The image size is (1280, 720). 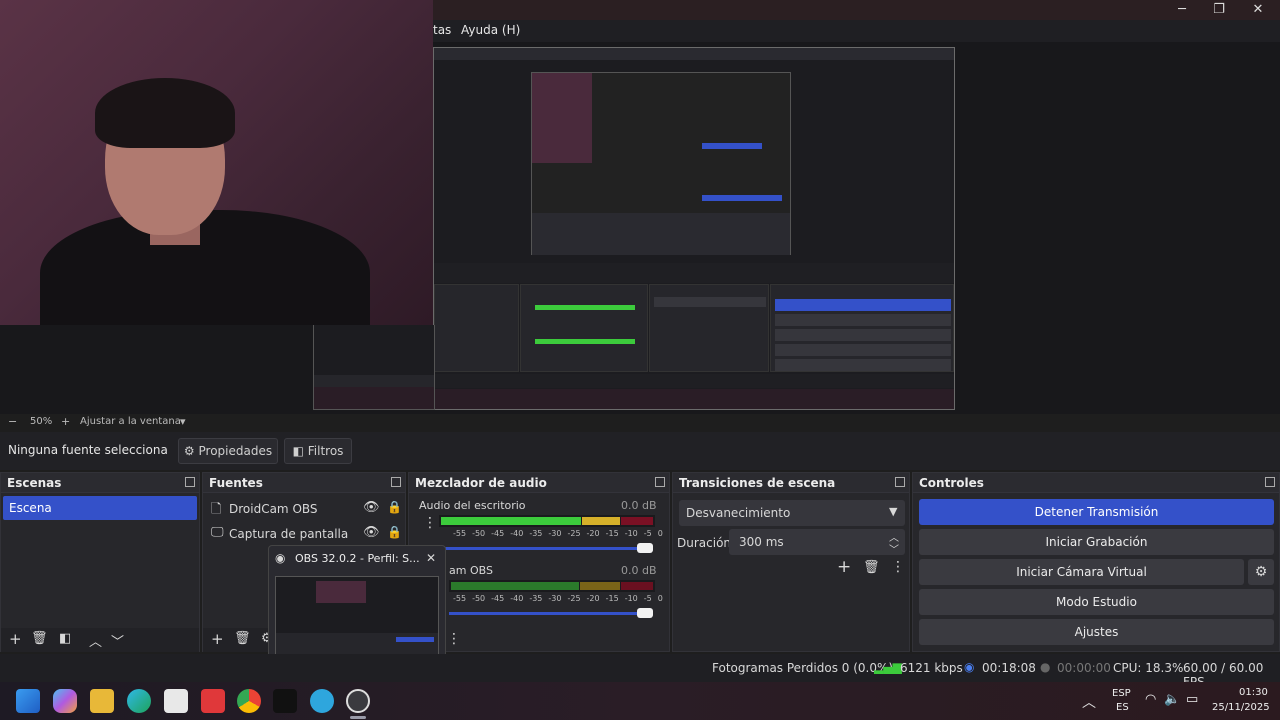 I want to click on edge-icon, so click(x=139, y=701).